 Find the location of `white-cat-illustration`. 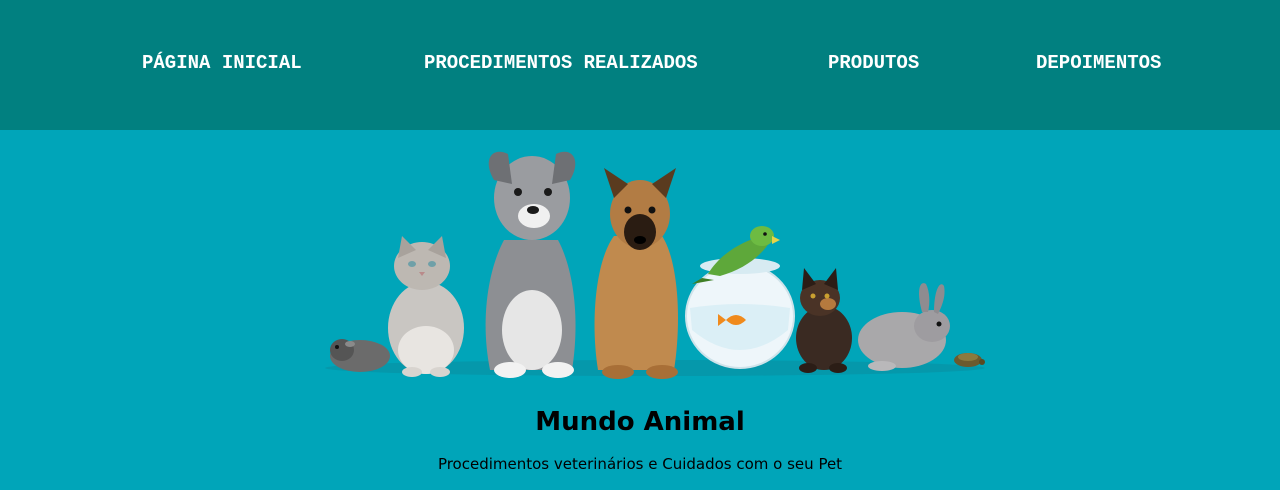

white-cat-illustration is located at coordinates (426, 306).